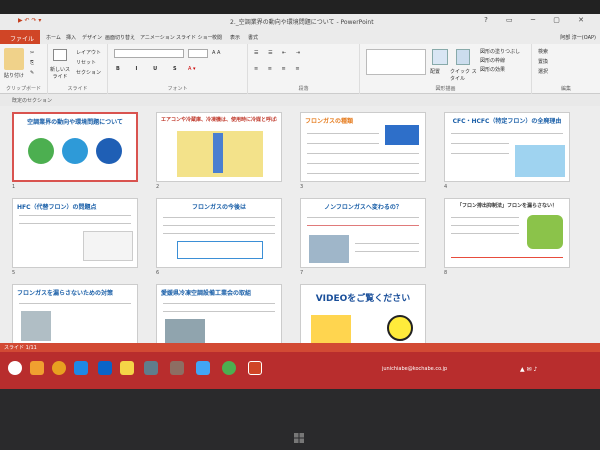 The height and width of the screenshot is (450, 600). I want to click on slide-number: 1, so click(14, 187).